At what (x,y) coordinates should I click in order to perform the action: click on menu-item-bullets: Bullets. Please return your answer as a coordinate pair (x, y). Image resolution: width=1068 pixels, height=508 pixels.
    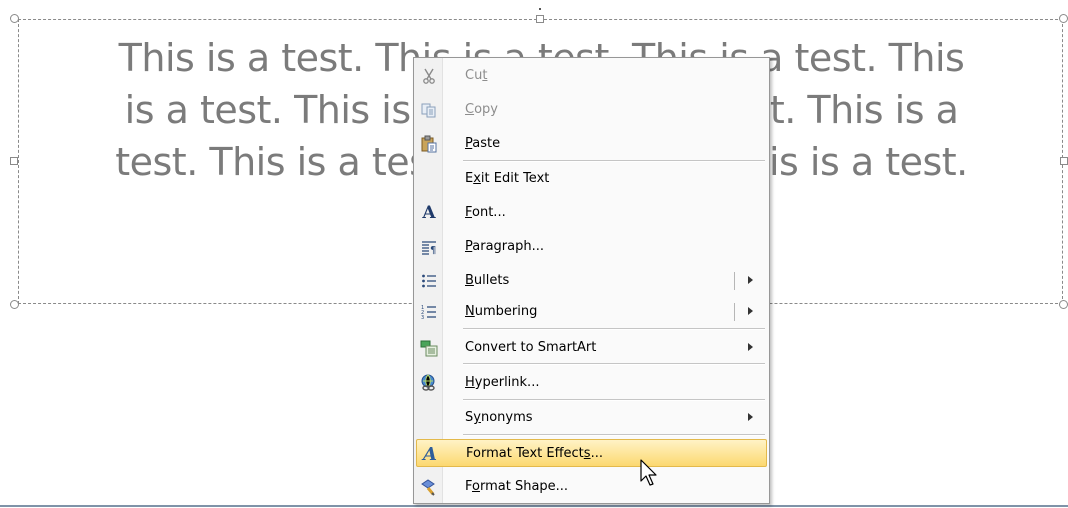
    Looking at the image, I should click on (591, 281).